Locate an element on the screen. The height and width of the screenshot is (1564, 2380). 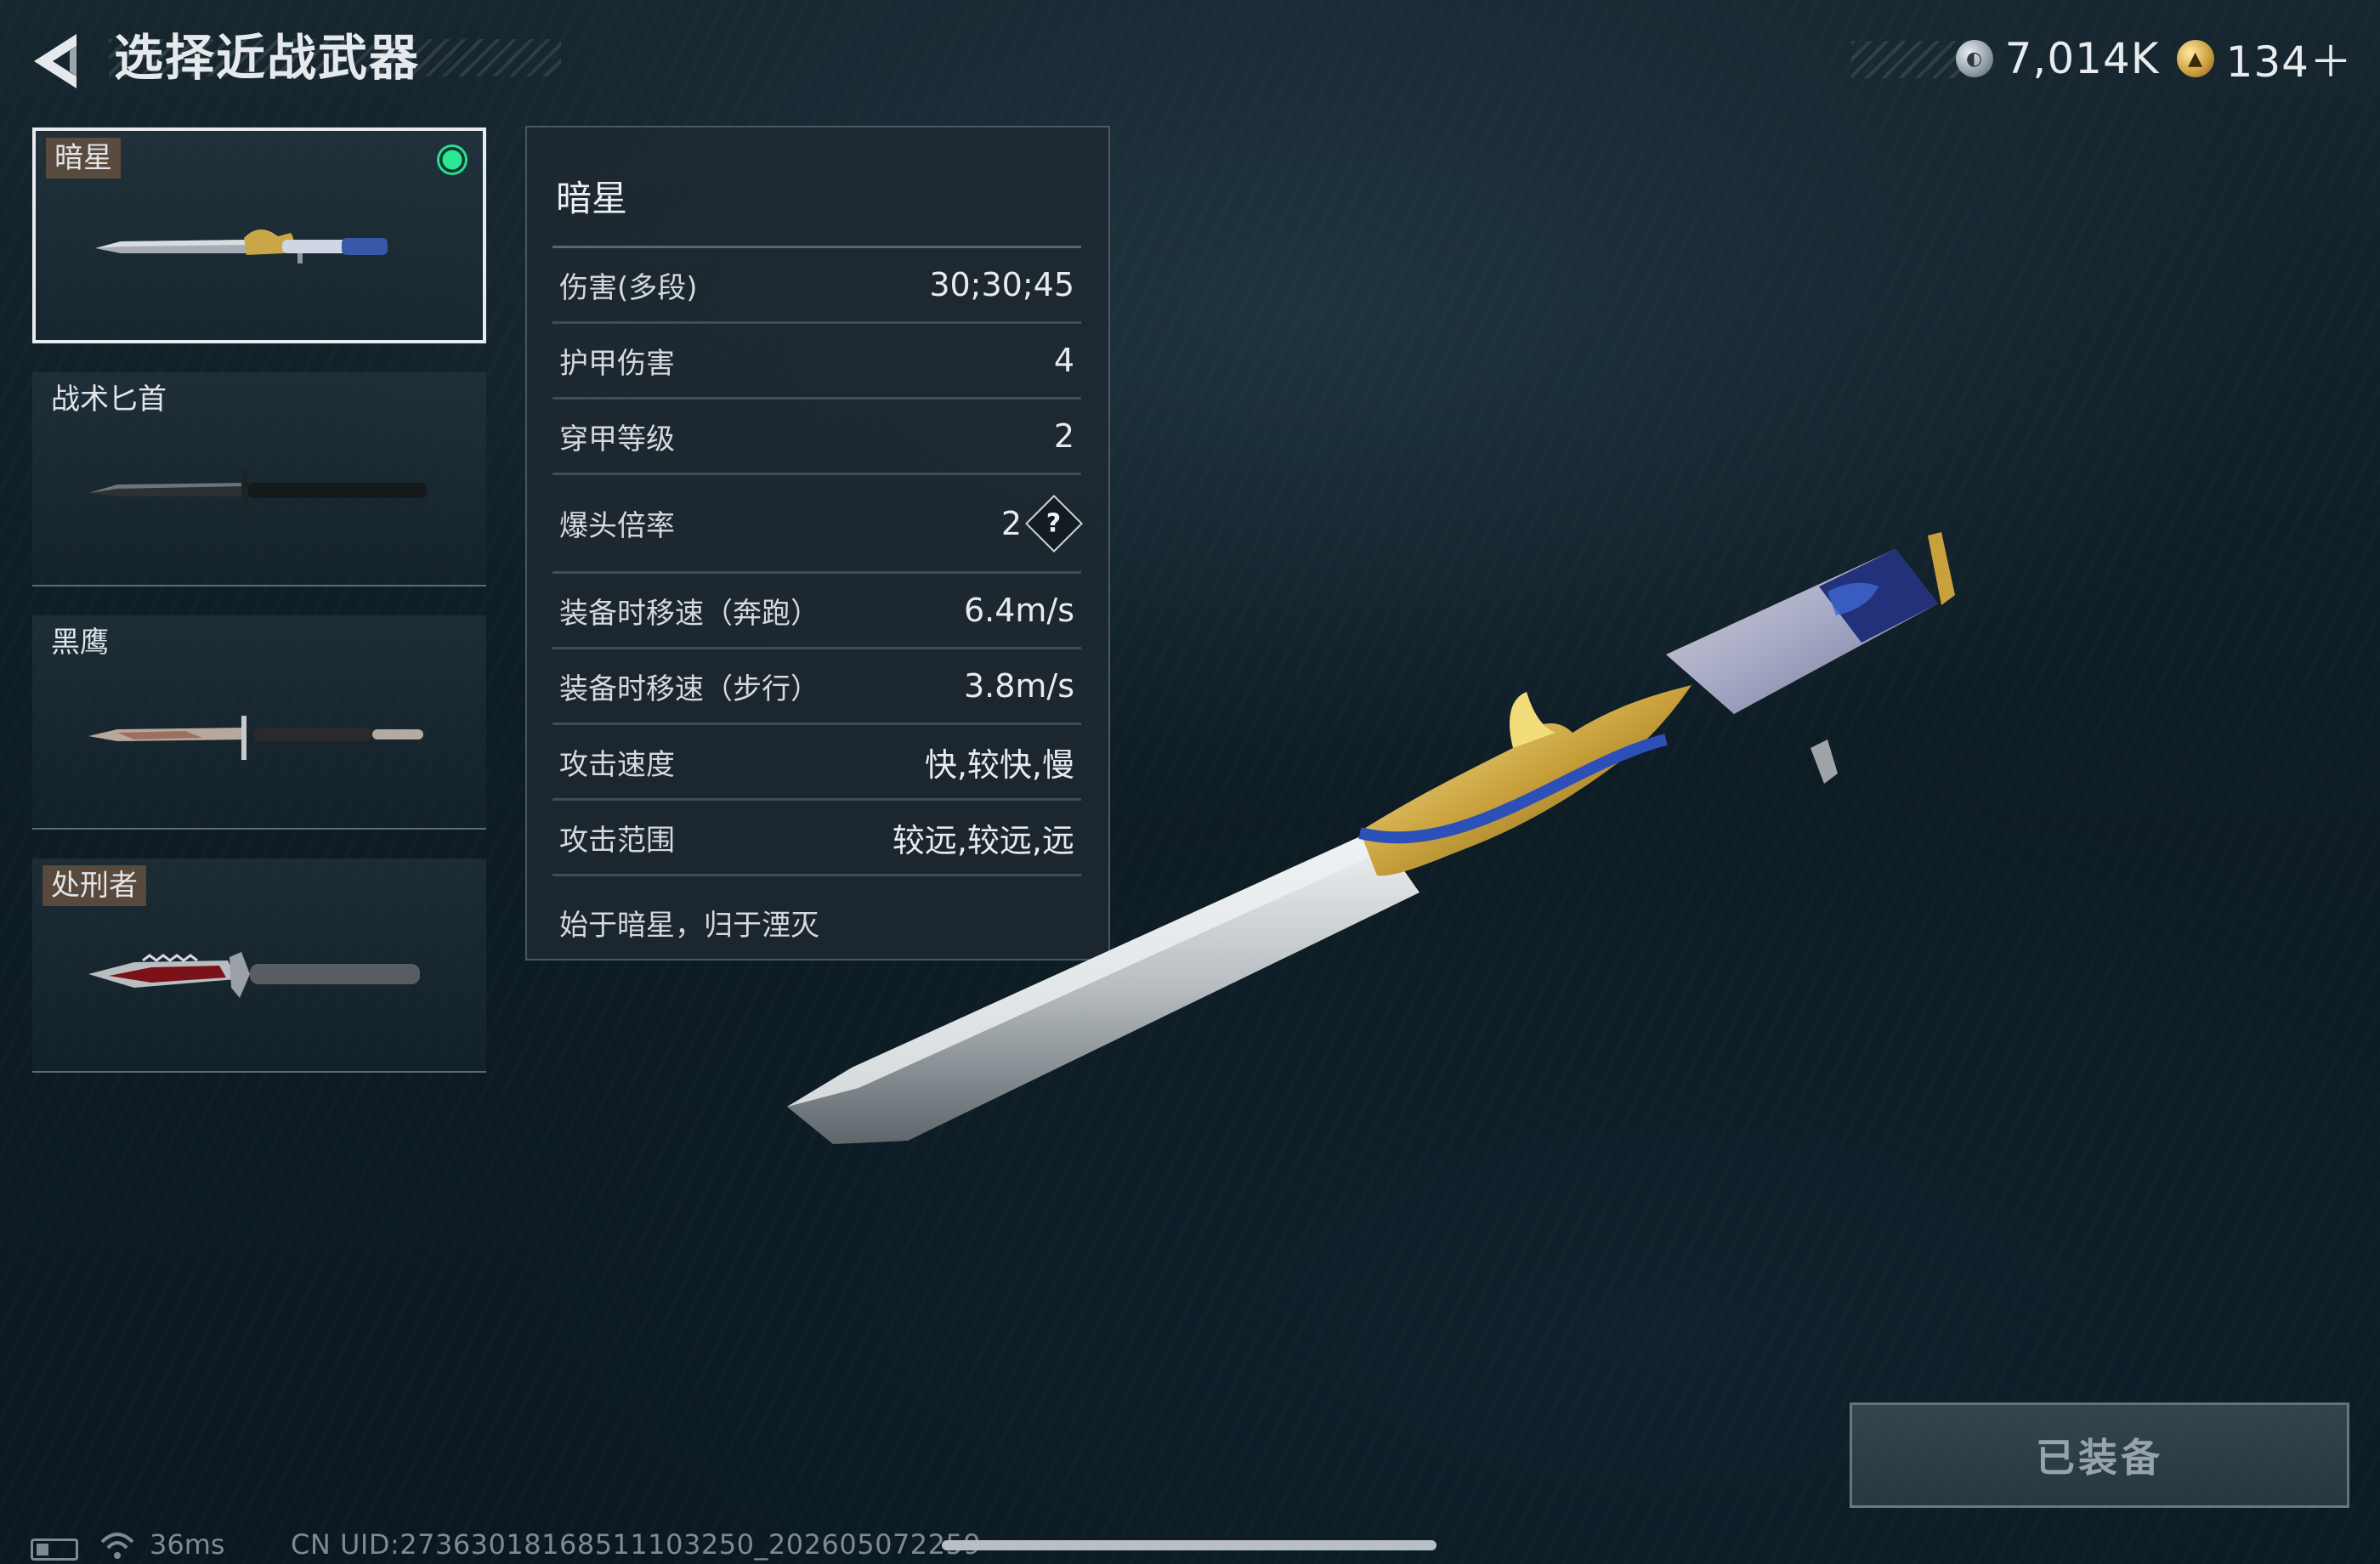
stat-label: 爆头倍率 is located at coordinates (617, 526).